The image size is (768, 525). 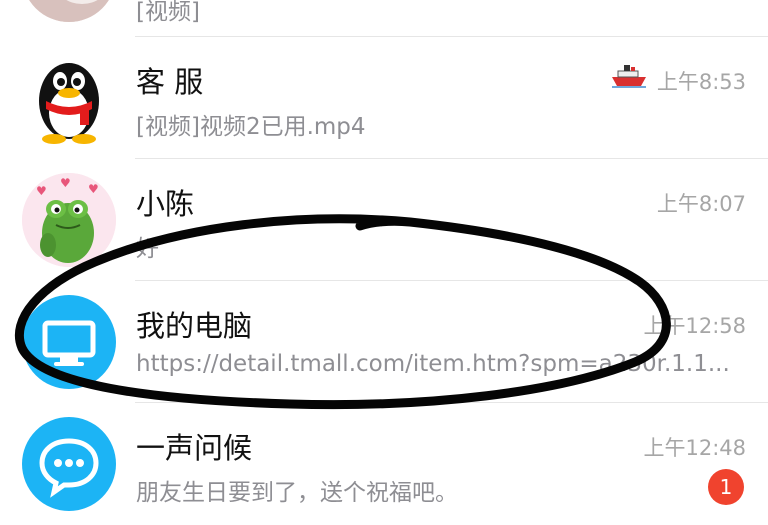 What do you see at coordinates (251, 127) in the screenshot?
I see `chat-preview: [视频]视频2已用.mp4` at bounding box center [251, 127].